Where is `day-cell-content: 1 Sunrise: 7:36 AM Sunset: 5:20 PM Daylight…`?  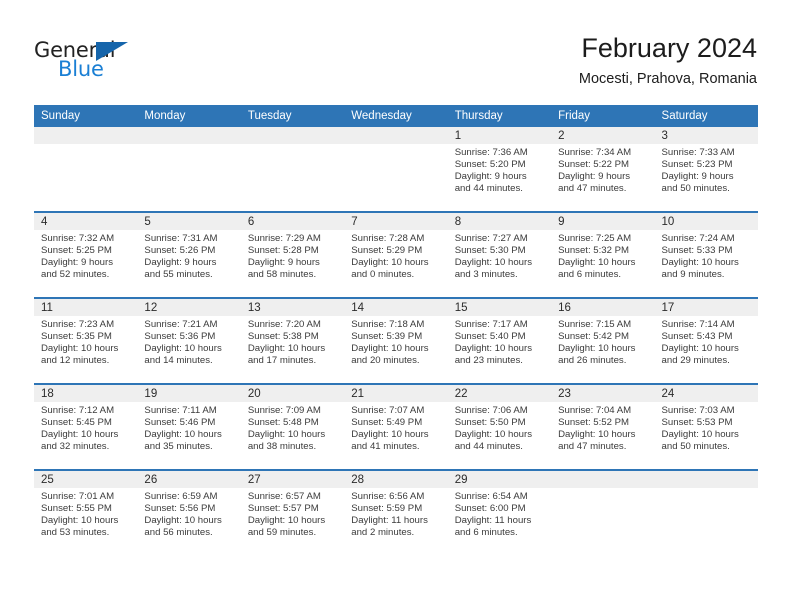
day-cell-content: 1 Sunrise: 7:36 AM Sunset: 5:20 PM Daylight… is located at coordinates (499, 169).